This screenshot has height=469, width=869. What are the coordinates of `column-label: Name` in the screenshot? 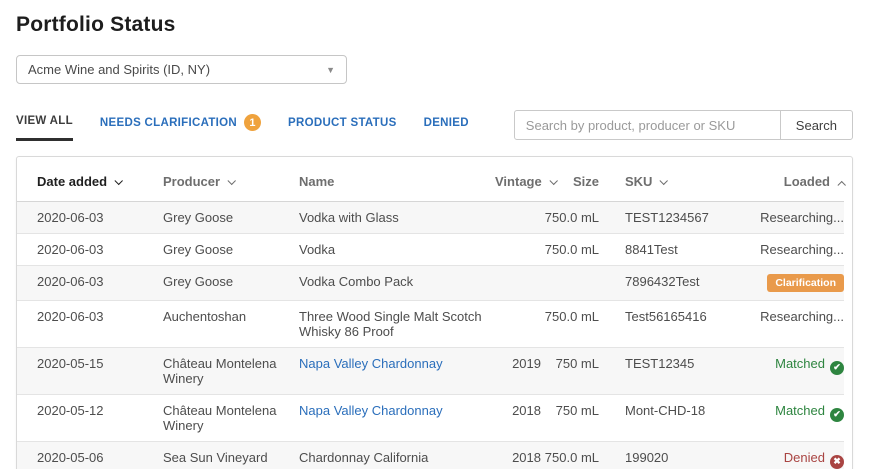 It's located at (317, 181).